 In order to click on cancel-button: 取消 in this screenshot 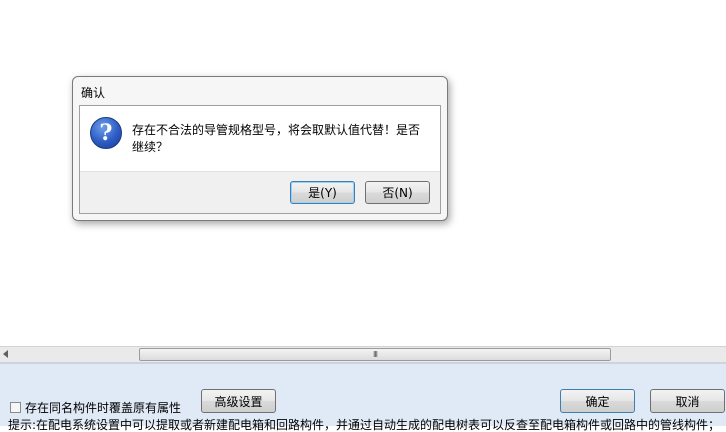, I will do `click(687, 401)`.